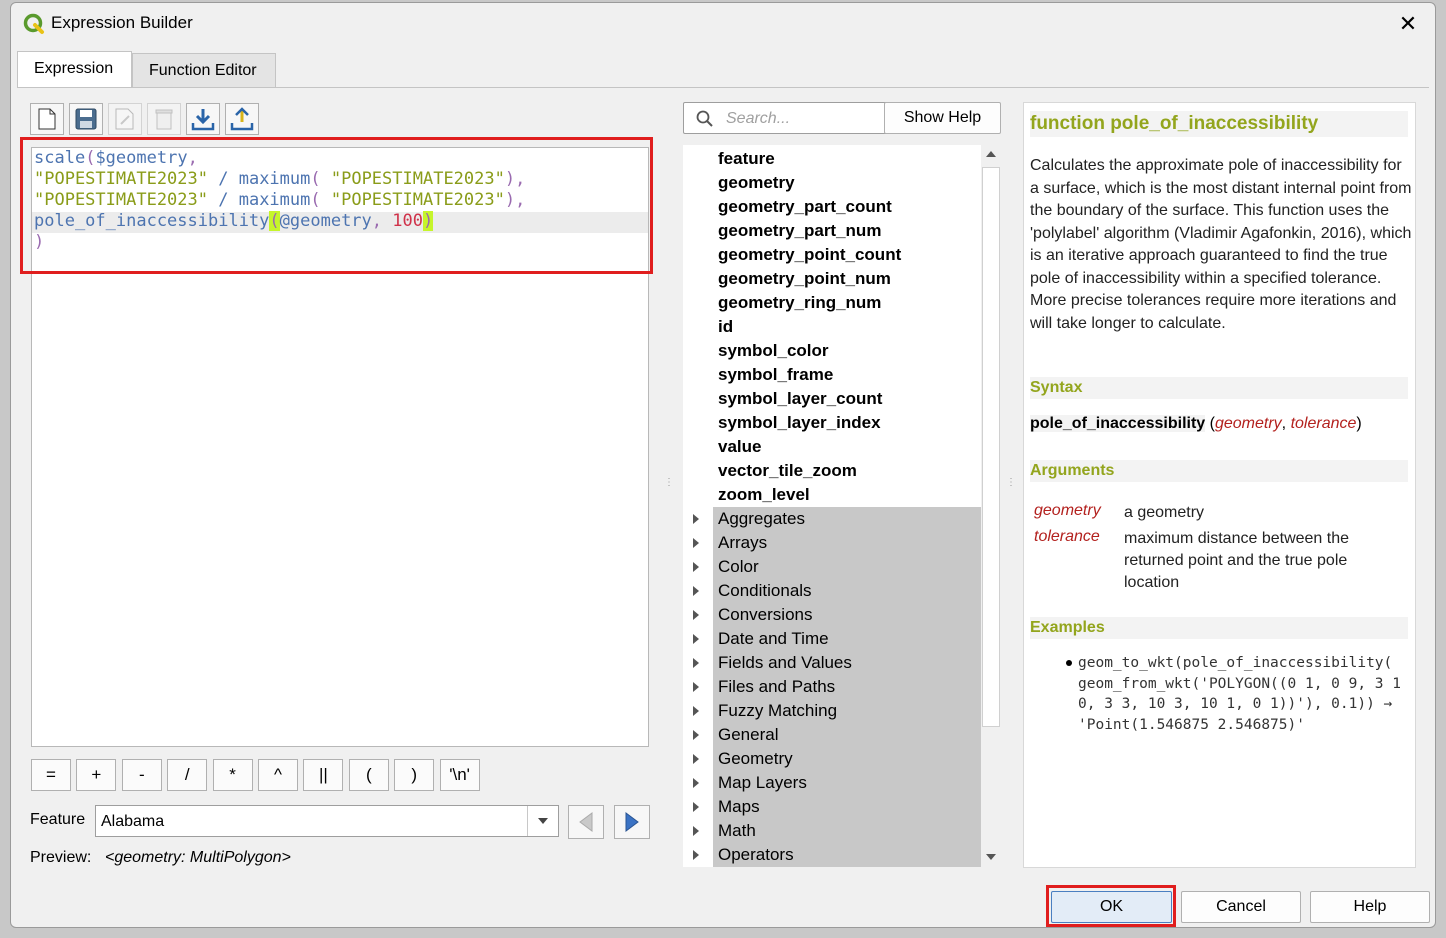 The width and height of the screenshot is (1446, 938). I want to click on tree-group: Conversions, so click(847, 615).